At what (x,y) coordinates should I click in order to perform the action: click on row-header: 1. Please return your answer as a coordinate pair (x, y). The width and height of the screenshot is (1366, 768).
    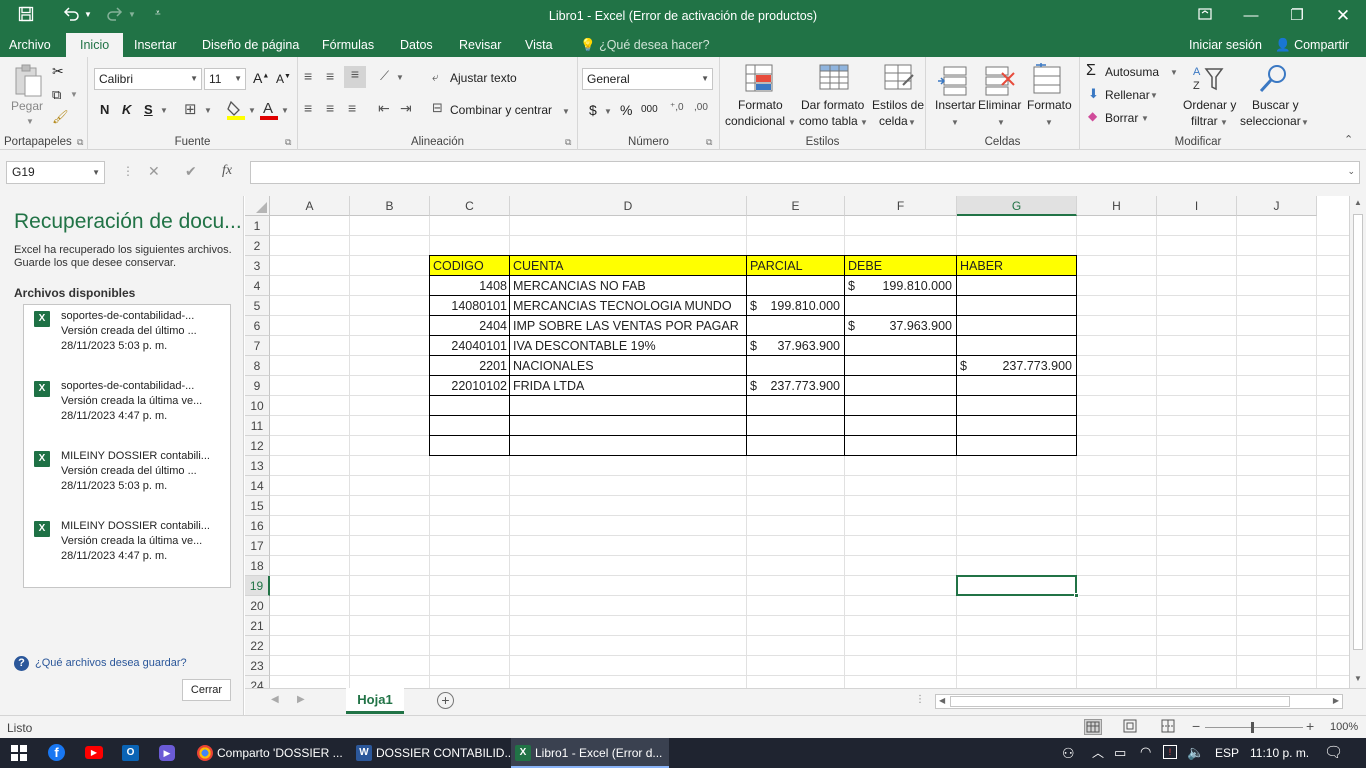
    Looking at the image, I should click on (257, 226).